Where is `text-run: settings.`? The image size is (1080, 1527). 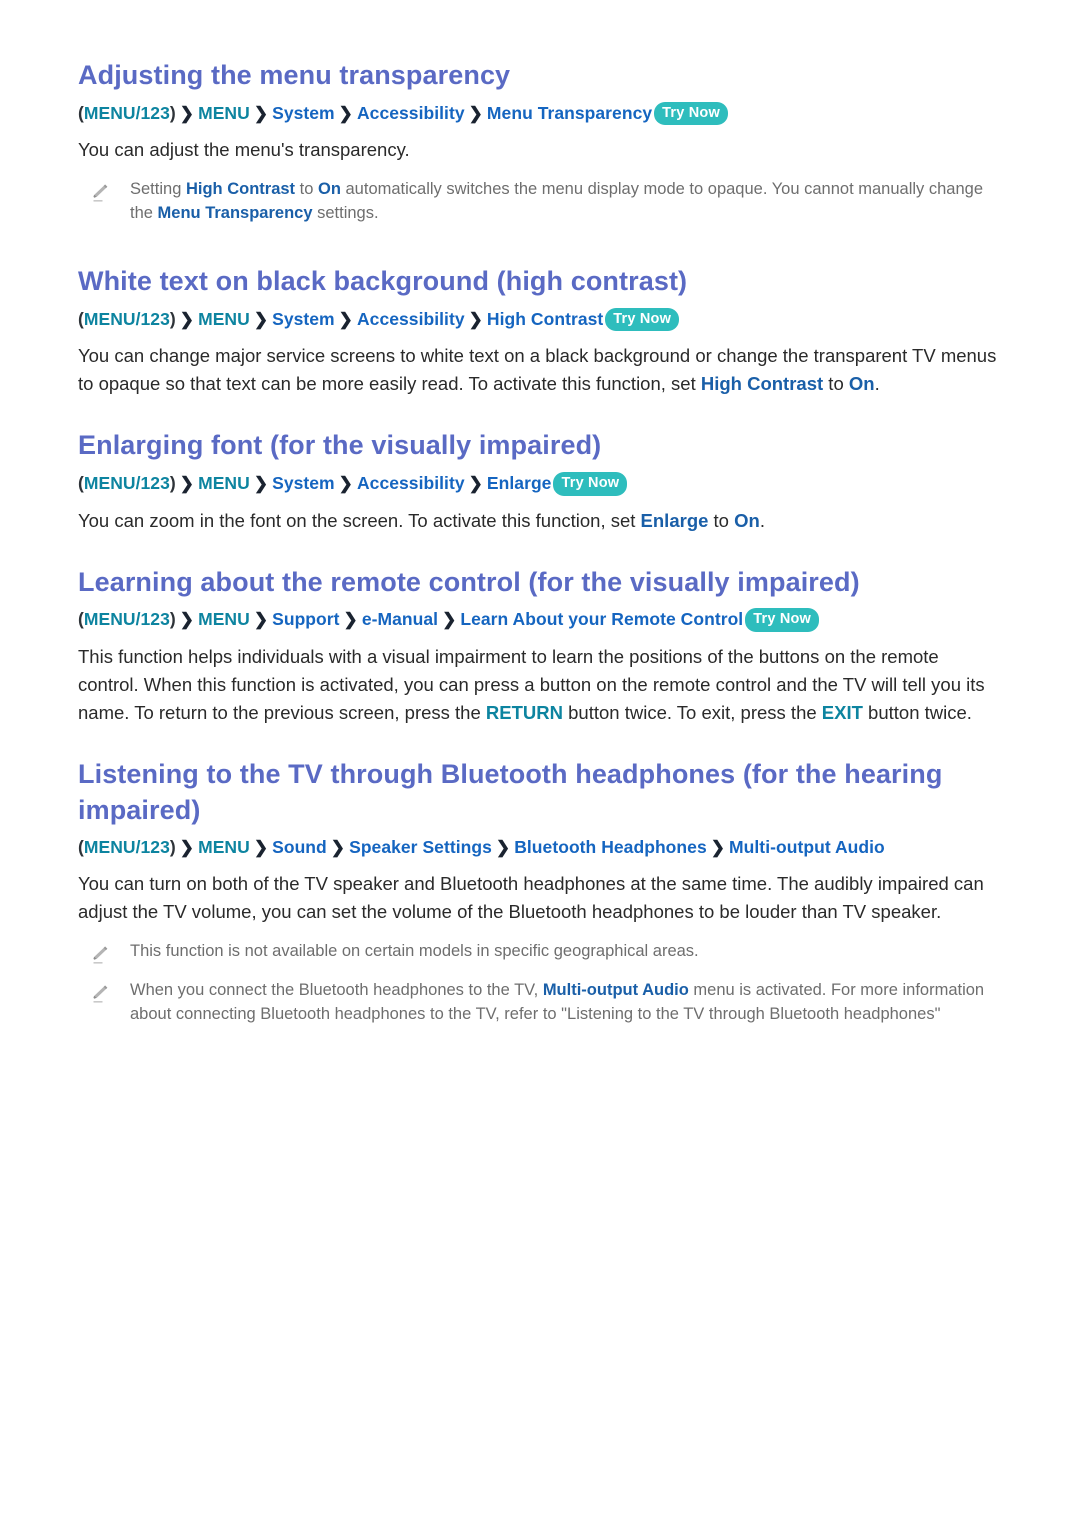 text-run: settings. is located at coordinates (345, 213).